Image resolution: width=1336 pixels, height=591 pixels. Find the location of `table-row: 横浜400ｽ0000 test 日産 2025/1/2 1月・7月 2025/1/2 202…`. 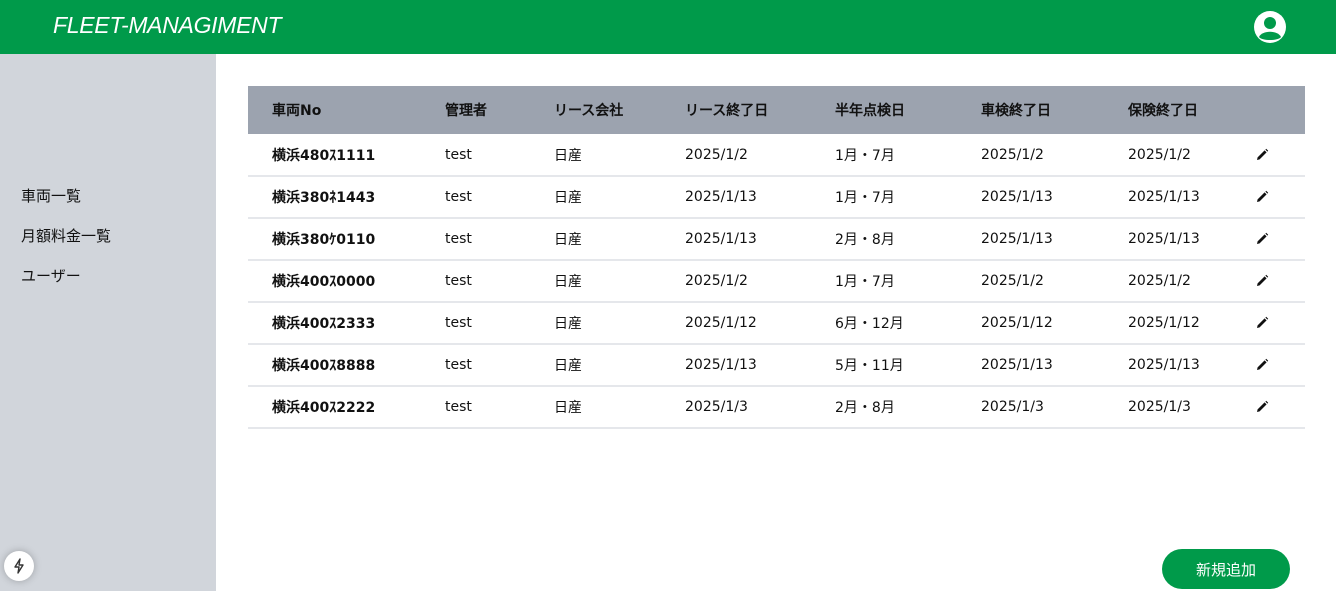

table-row: 横浜400ｽ0000 test 日産 2025/1/2 1月・7月 2025/1/2 202… is located at coordinates (776, 281).